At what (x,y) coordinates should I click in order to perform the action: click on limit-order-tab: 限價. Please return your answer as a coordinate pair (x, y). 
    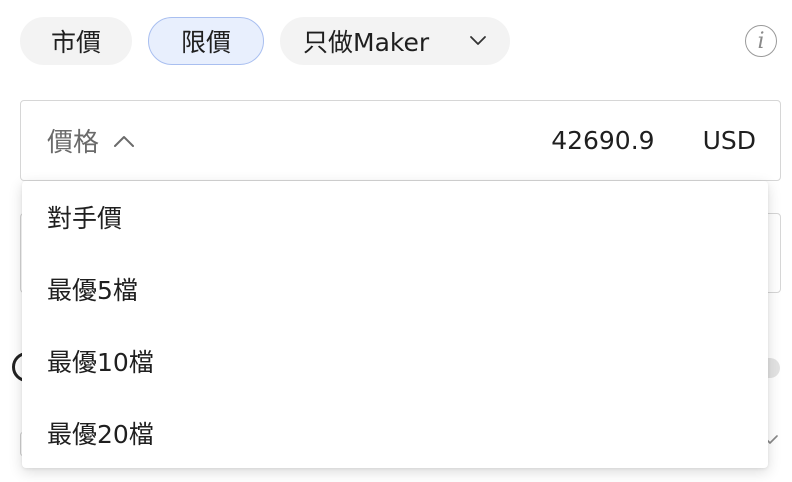
    Looking at the image, I should click on (206, 41).